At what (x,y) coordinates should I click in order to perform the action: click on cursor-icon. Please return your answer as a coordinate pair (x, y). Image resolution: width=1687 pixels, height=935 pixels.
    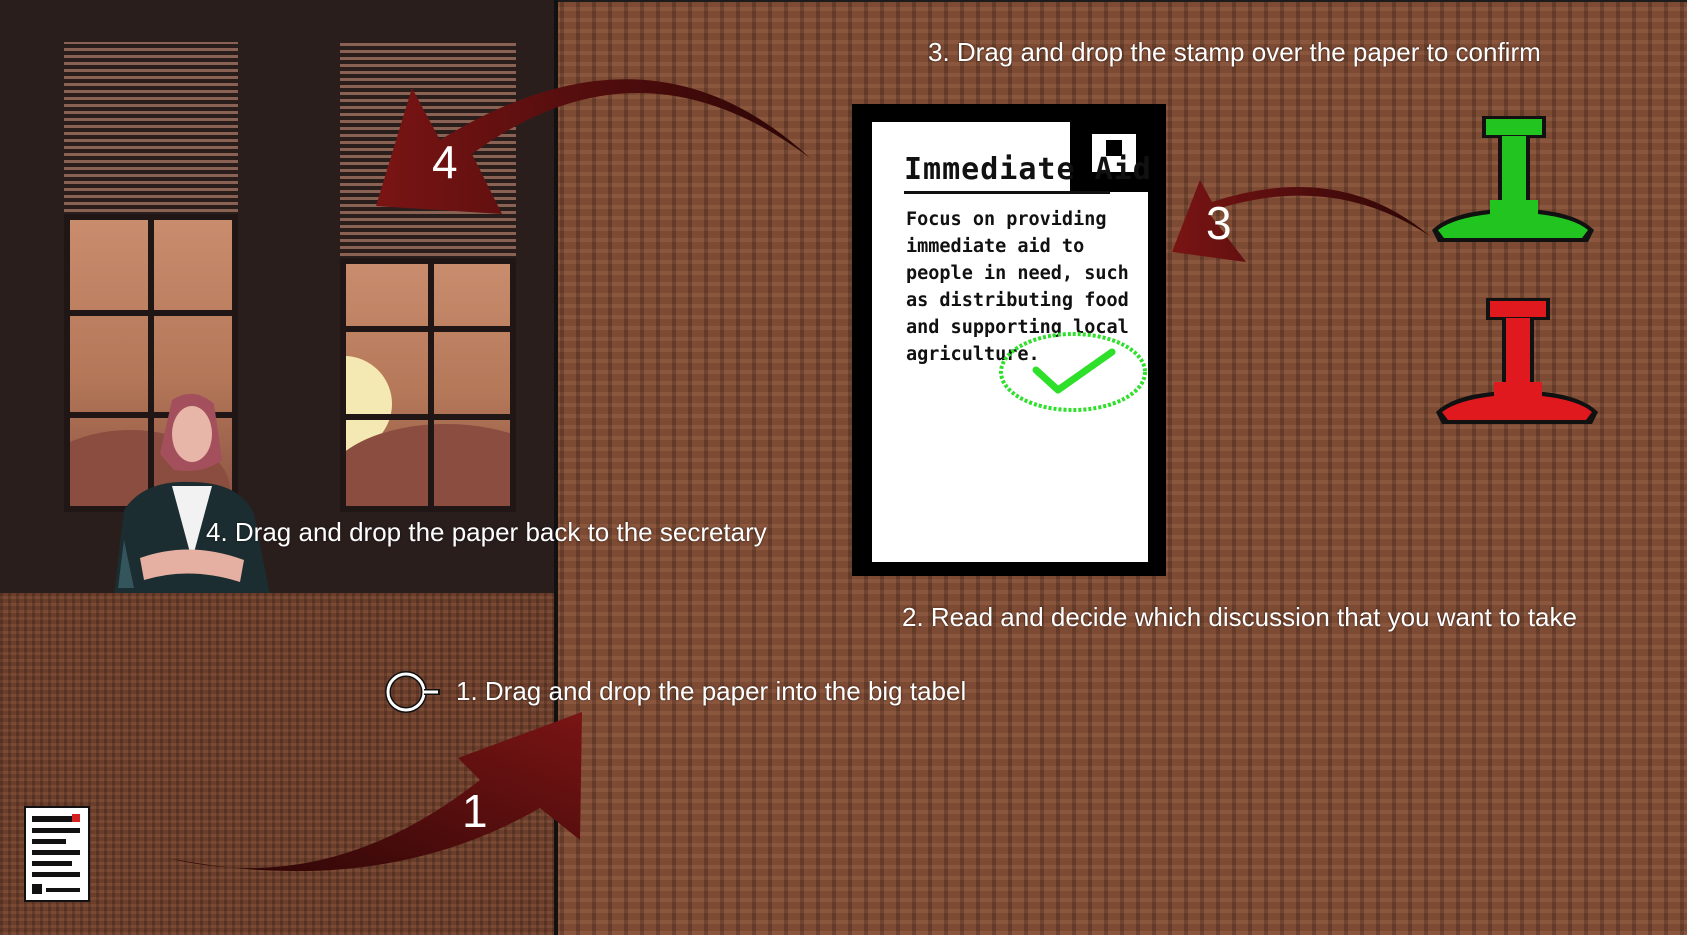
    Looking at the image, I should click on (412, 692).